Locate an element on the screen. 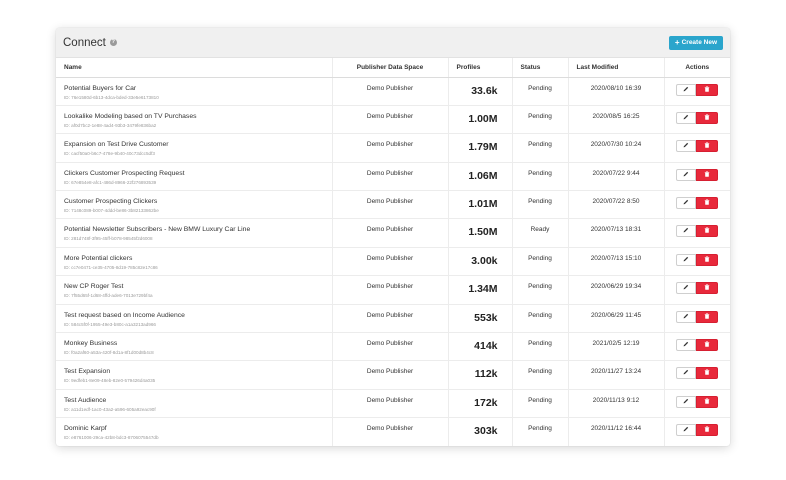 This screenshot has height=480, width=786. column-header-status: Status is located at coordinates (540, 68).